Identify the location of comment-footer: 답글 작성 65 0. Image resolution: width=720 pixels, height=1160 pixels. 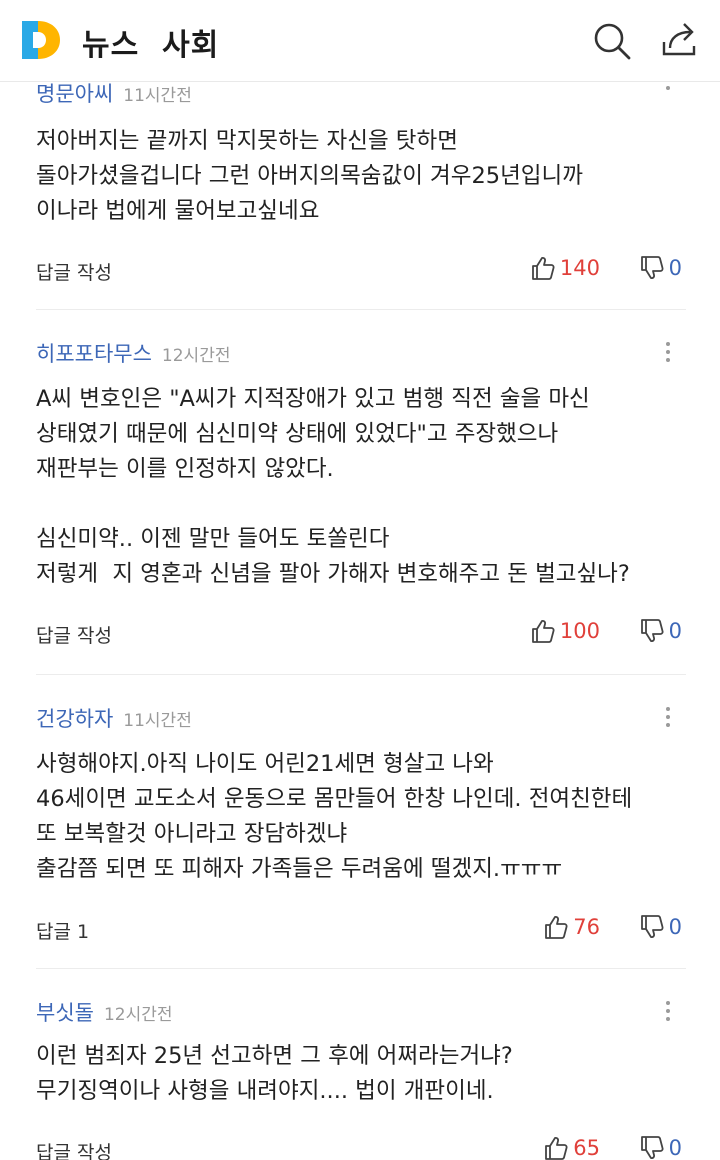
(361, 1147).